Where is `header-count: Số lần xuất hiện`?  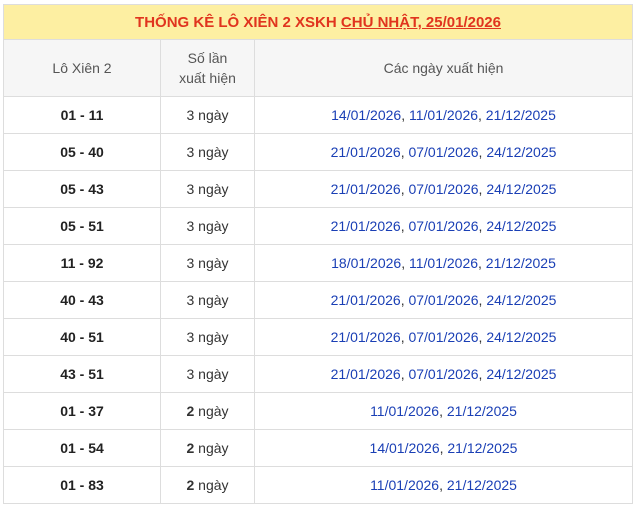 header-count: Số lần xuất hiện is located at coordinates (207, 68).